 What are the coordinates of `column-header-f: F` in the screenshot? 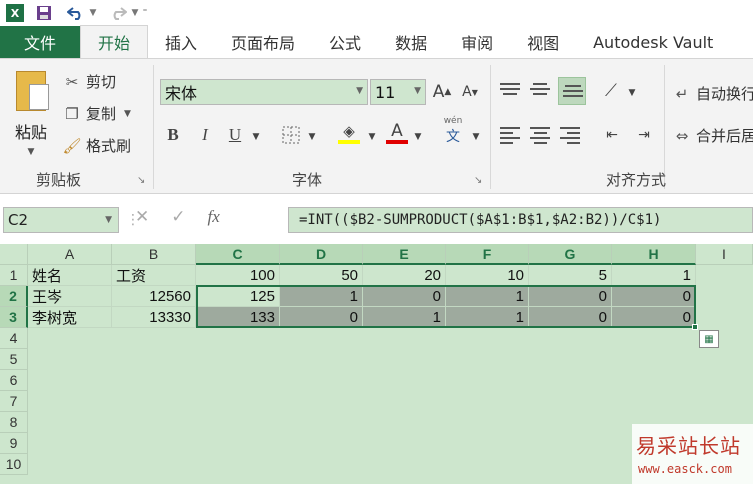 It's located at (487, 254).